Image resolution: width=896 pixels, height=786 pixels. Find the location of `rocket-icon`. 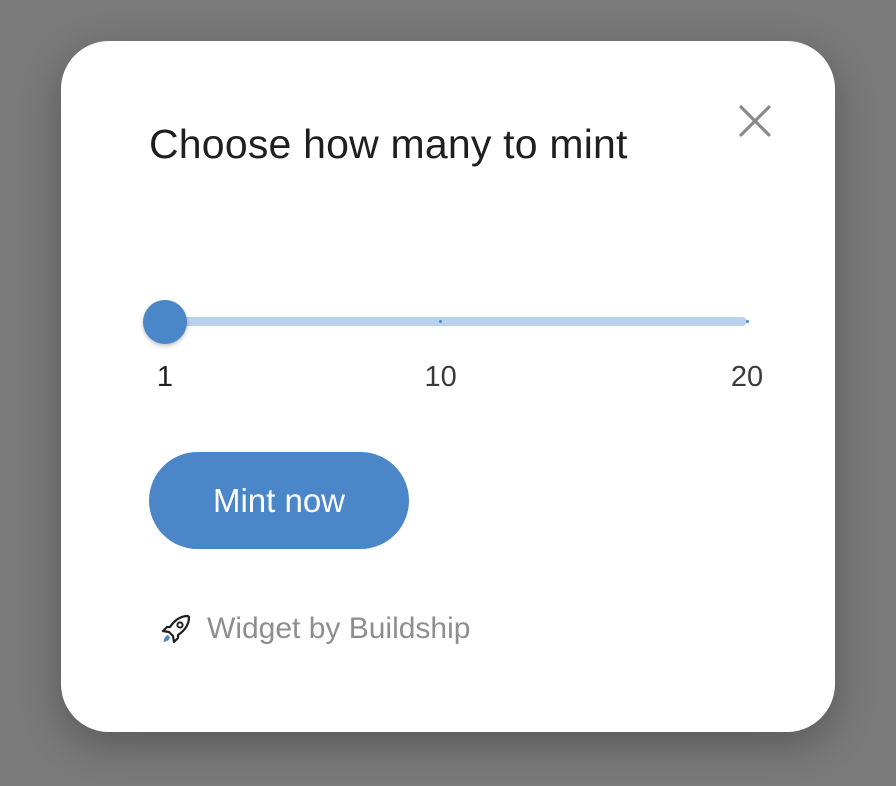

rocket-icon is located at coordinates (176, 629).